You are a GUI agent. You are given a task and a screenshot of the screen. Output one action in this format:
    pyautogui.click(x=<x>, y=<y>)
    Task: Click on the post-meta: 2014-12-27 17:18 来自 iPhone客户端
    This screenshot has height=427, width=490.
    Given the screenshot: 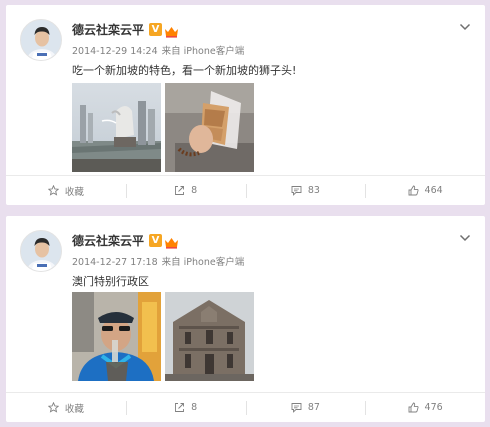 What is the action you would take?
    pyautogui.click(x=158, y=261)
    